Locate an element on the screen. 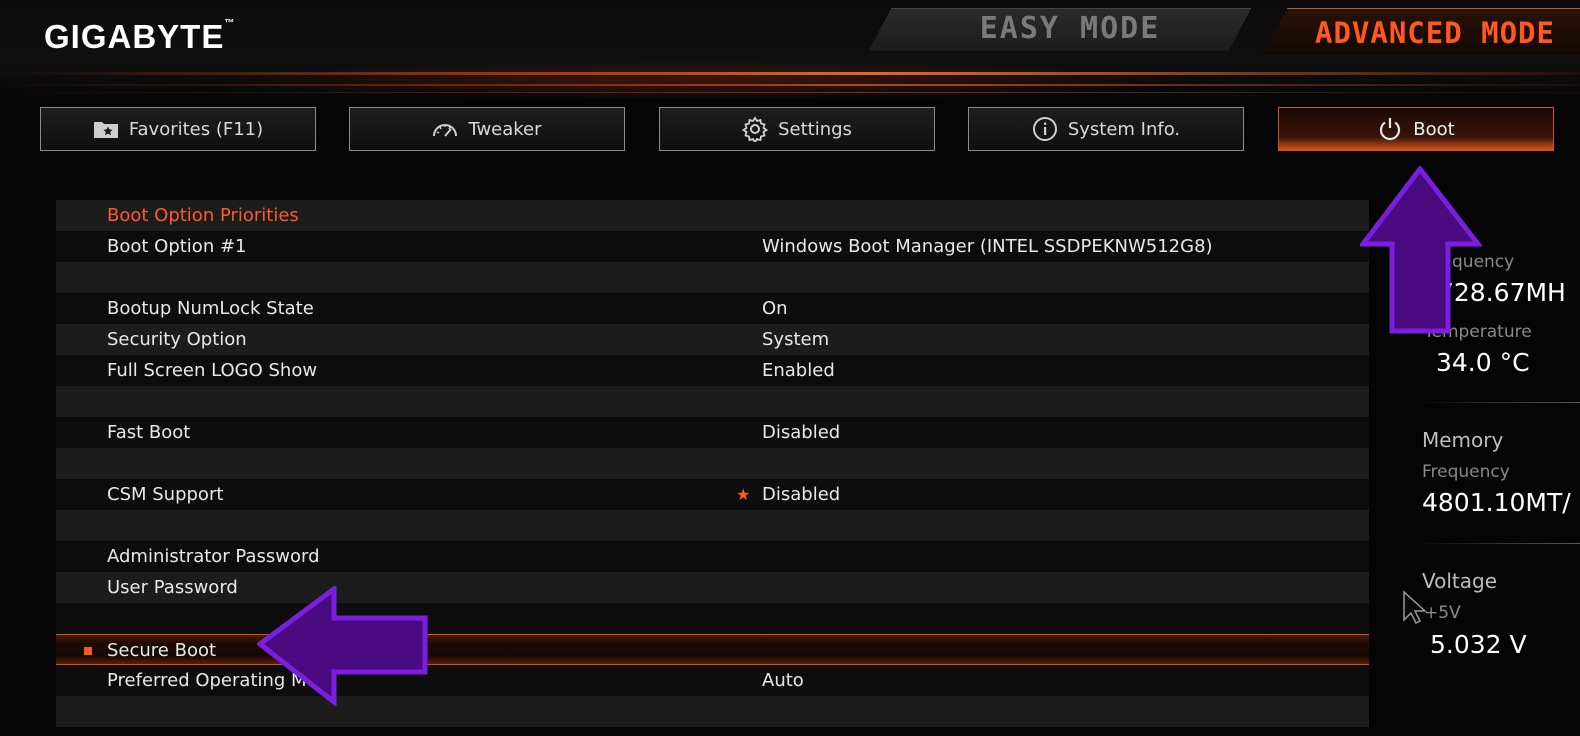 The width and height of the screenshot is (1580, 736). up-arrow-icon is located at coordinates (1421, 250).